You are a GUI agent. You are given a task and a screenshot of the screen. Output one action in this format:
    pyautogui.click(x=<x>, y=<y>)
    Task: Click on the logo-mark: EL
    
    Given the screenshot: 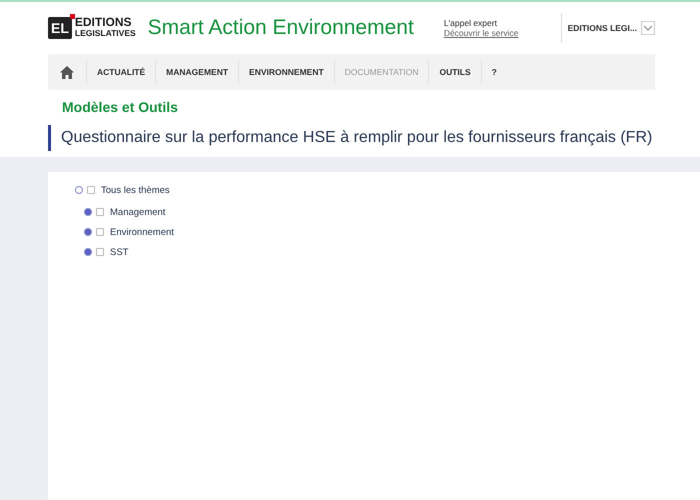 What is the action you would take?
    pyautogui.click(x=60, y=27)
    